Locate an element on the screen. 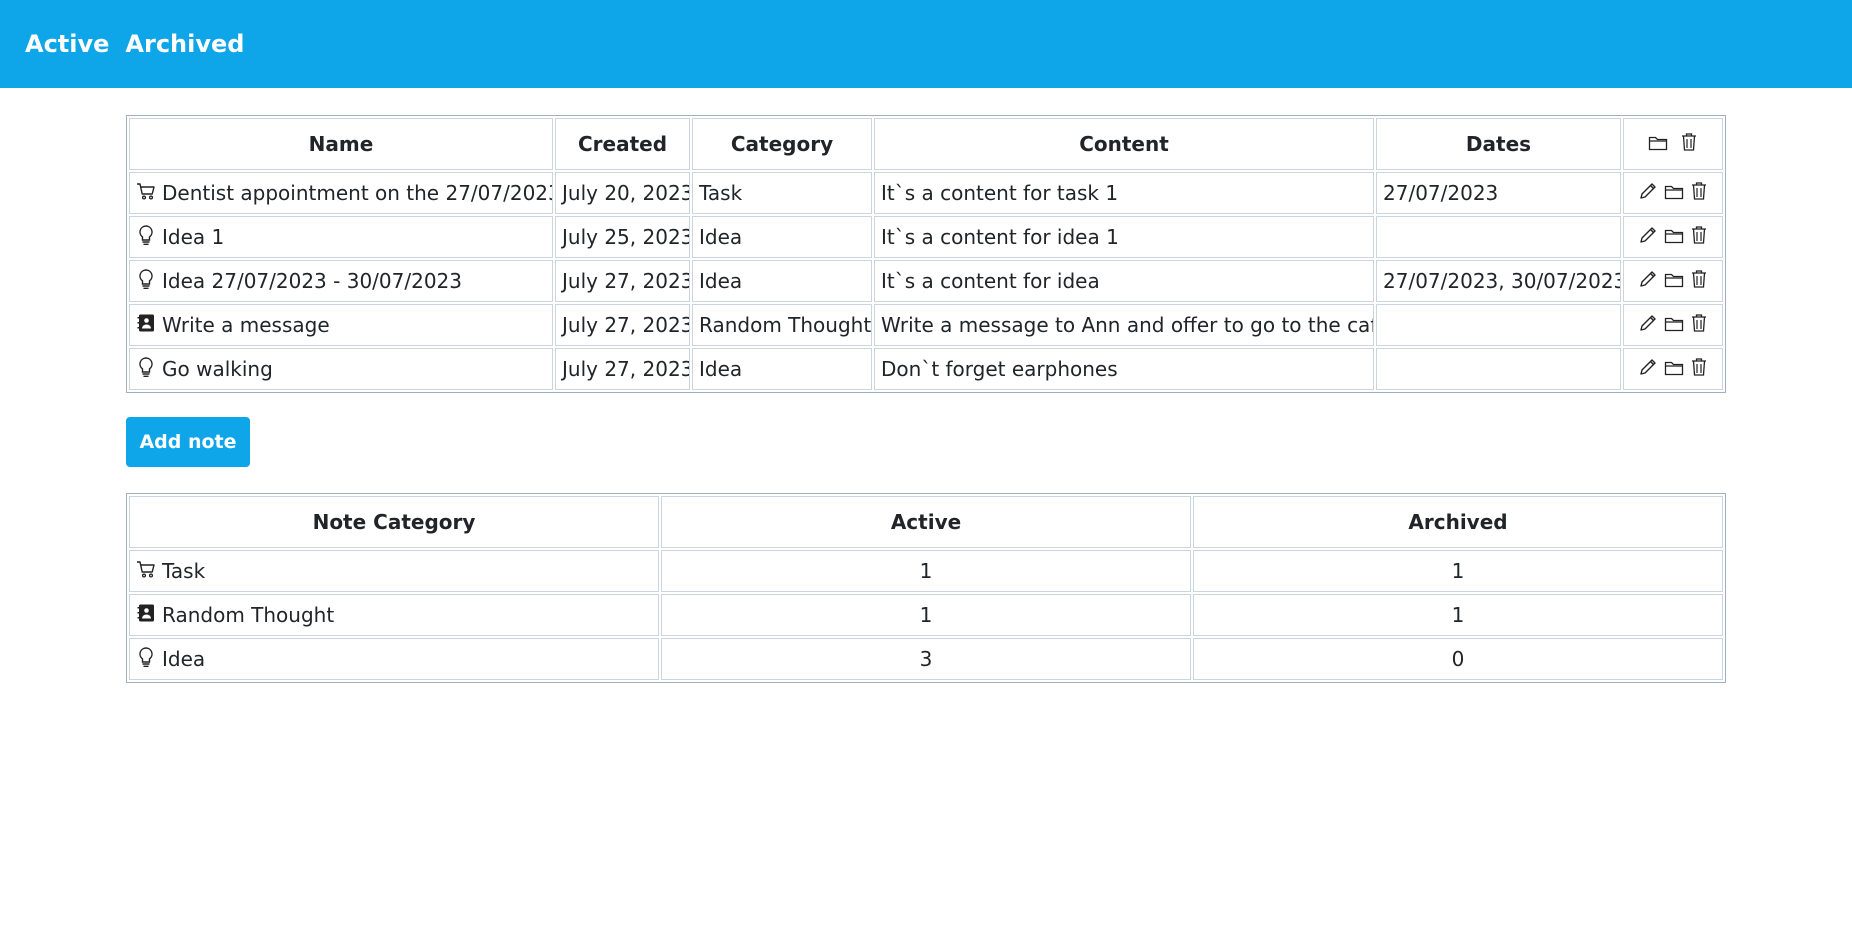  summary-active-count: 3 is located at coordinates (926, 659).